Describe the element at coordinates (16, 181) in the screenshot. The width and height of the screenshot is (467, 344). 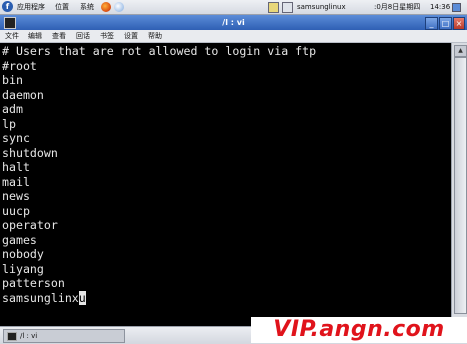
I see `terminal-line: mail` at that location.